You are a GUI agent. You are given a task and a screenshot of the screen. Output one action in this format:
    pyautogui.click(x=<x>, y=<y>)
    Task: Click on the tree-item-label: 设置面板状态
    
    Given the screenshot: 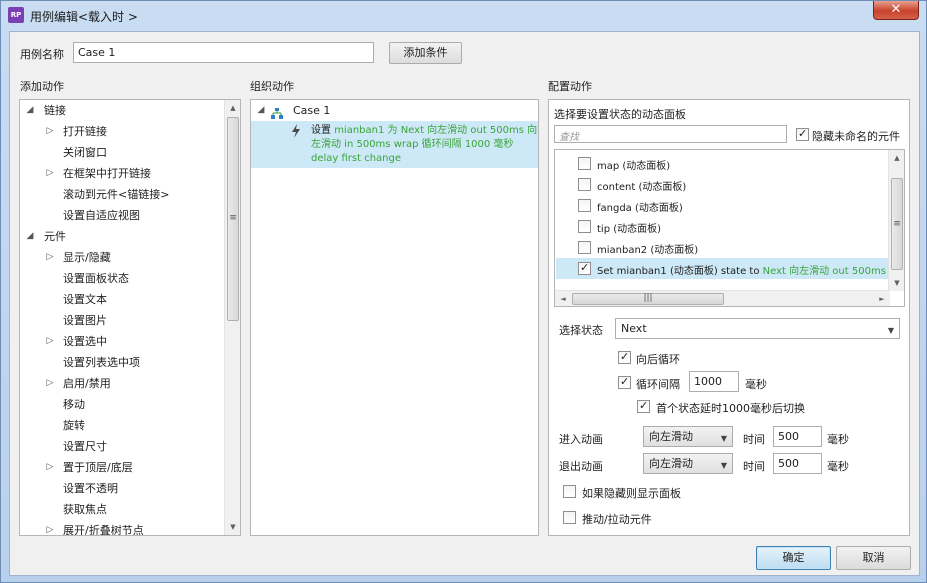 What is the action you would take?
    pyautogui.click(x=96, y=278)
    